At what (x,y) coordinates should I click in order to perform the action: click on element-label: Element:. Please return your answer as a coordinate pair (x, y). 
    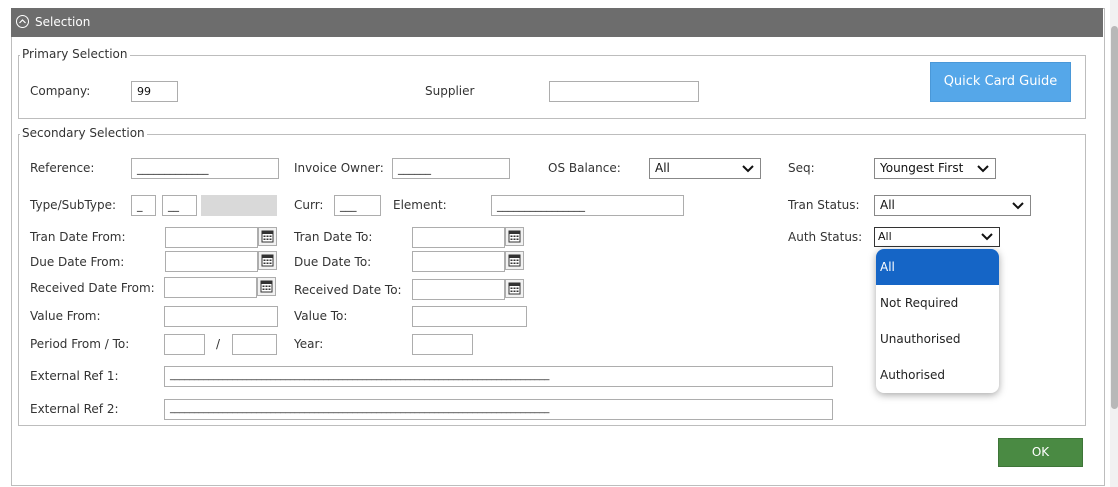
    Looking at the image, I should click on (420, 205).